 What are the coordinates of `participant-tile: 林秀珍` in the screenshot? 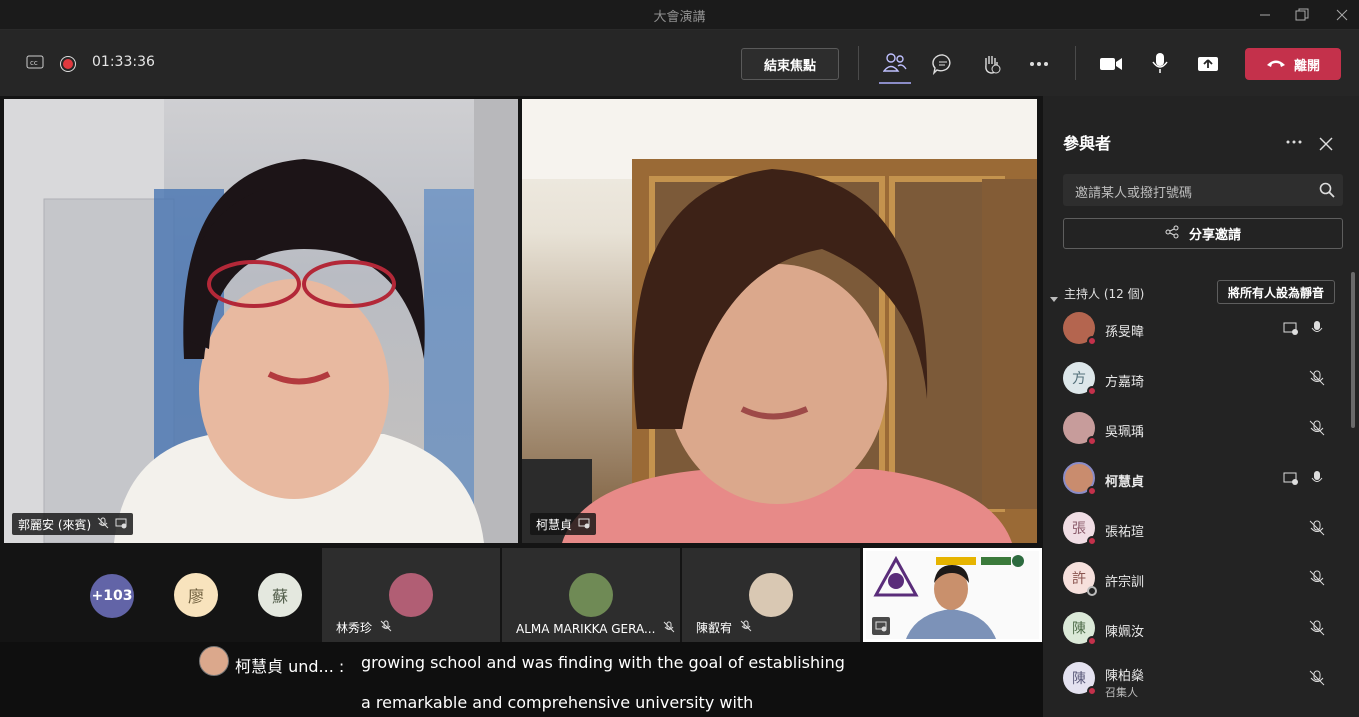 It's located at (411, 595).